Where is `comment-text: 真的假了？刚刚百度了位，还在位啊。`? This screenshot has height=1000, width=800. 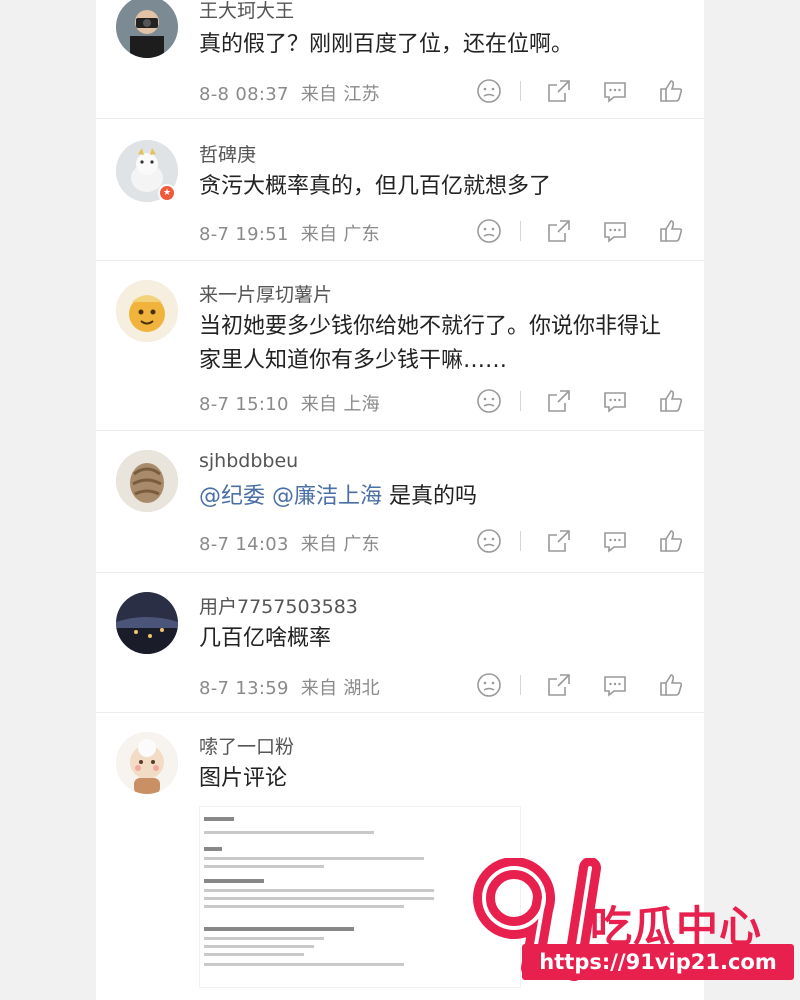
comment-text: 真的假了？刚刚百度了位，还在位啊。 is located at coordinates (386, 44).